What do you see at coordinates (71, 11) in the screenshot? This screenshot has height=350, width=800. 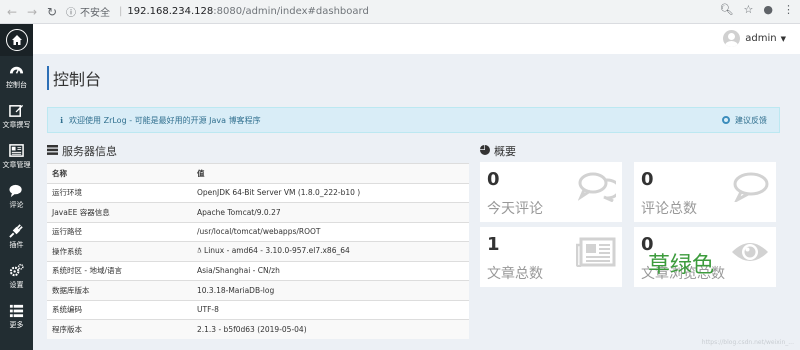 I see `info-icon: ⓘ` at bounding box center [71, 11].